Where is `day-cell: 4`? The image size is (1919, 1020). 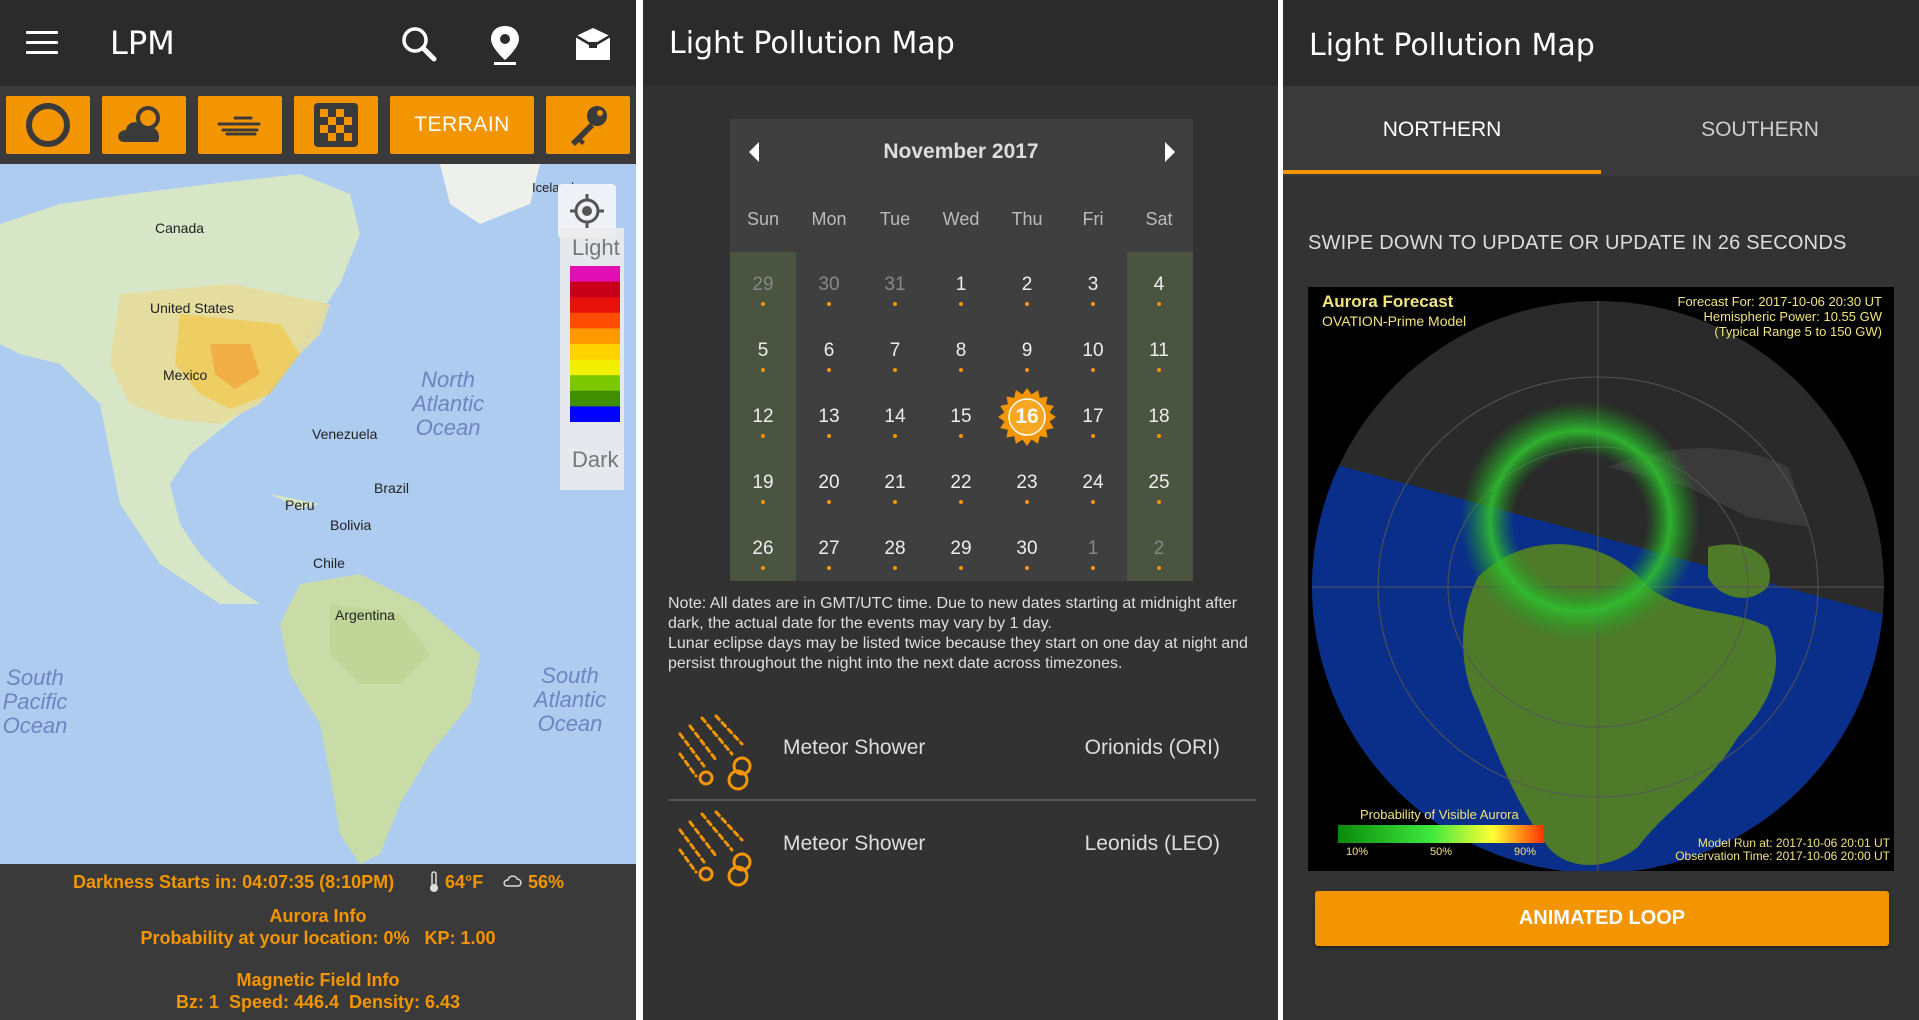
day-cell: 4 is located at coordinates (1159, 285).